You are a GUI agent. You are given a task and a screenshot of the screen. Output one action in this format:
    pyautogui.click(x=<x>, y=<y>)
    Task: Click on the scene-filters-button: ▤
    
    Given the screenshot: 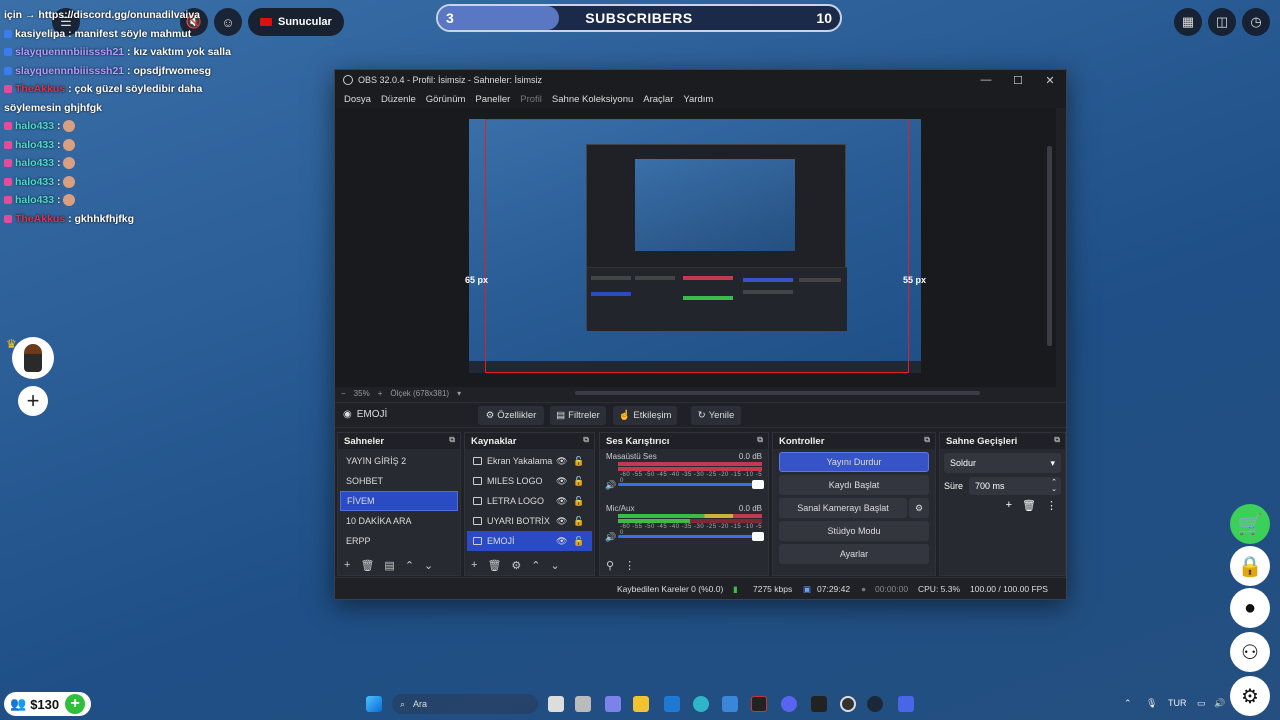 What is the action you would take?
    pyautogui.click(x=389, y=565)
    